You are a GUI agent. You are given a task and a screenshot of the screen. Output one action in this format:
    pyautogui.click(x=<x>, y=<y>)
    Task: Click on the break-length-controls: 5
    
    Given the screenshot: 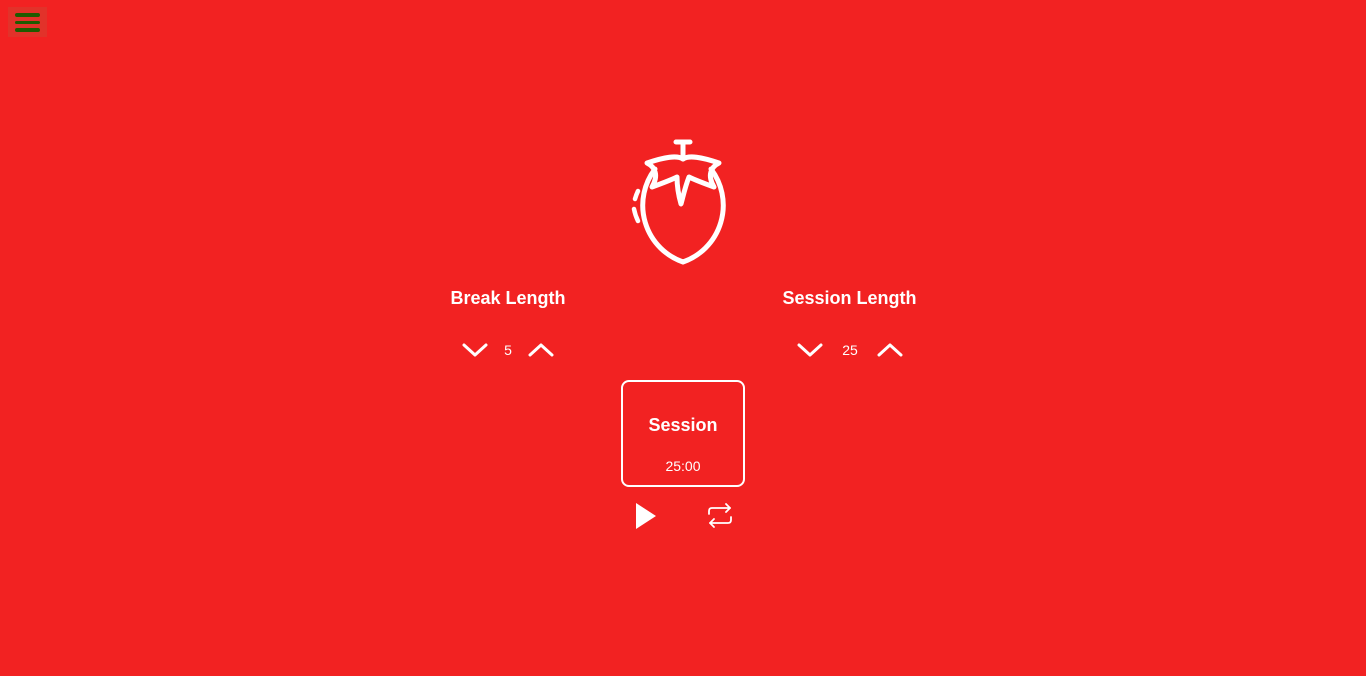 What is the action you would take?
    pyautogui.click(x=508, y=350)
    